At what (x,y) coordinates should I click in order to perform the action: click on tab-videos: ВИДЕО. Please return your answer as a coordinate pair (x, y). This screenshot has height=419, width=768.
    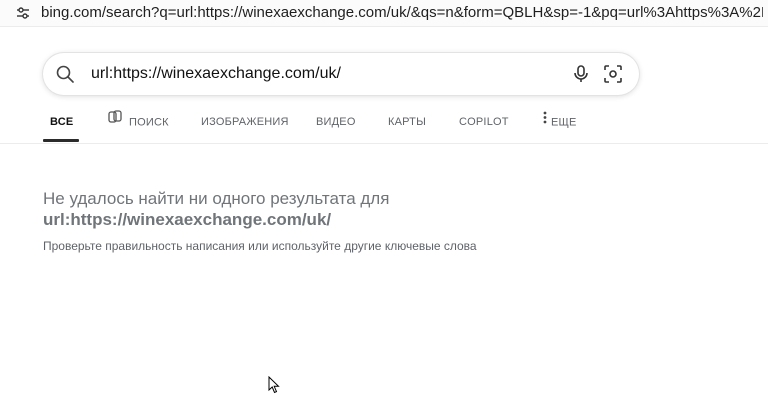
    Looking at the image, I should click on (336, 124).